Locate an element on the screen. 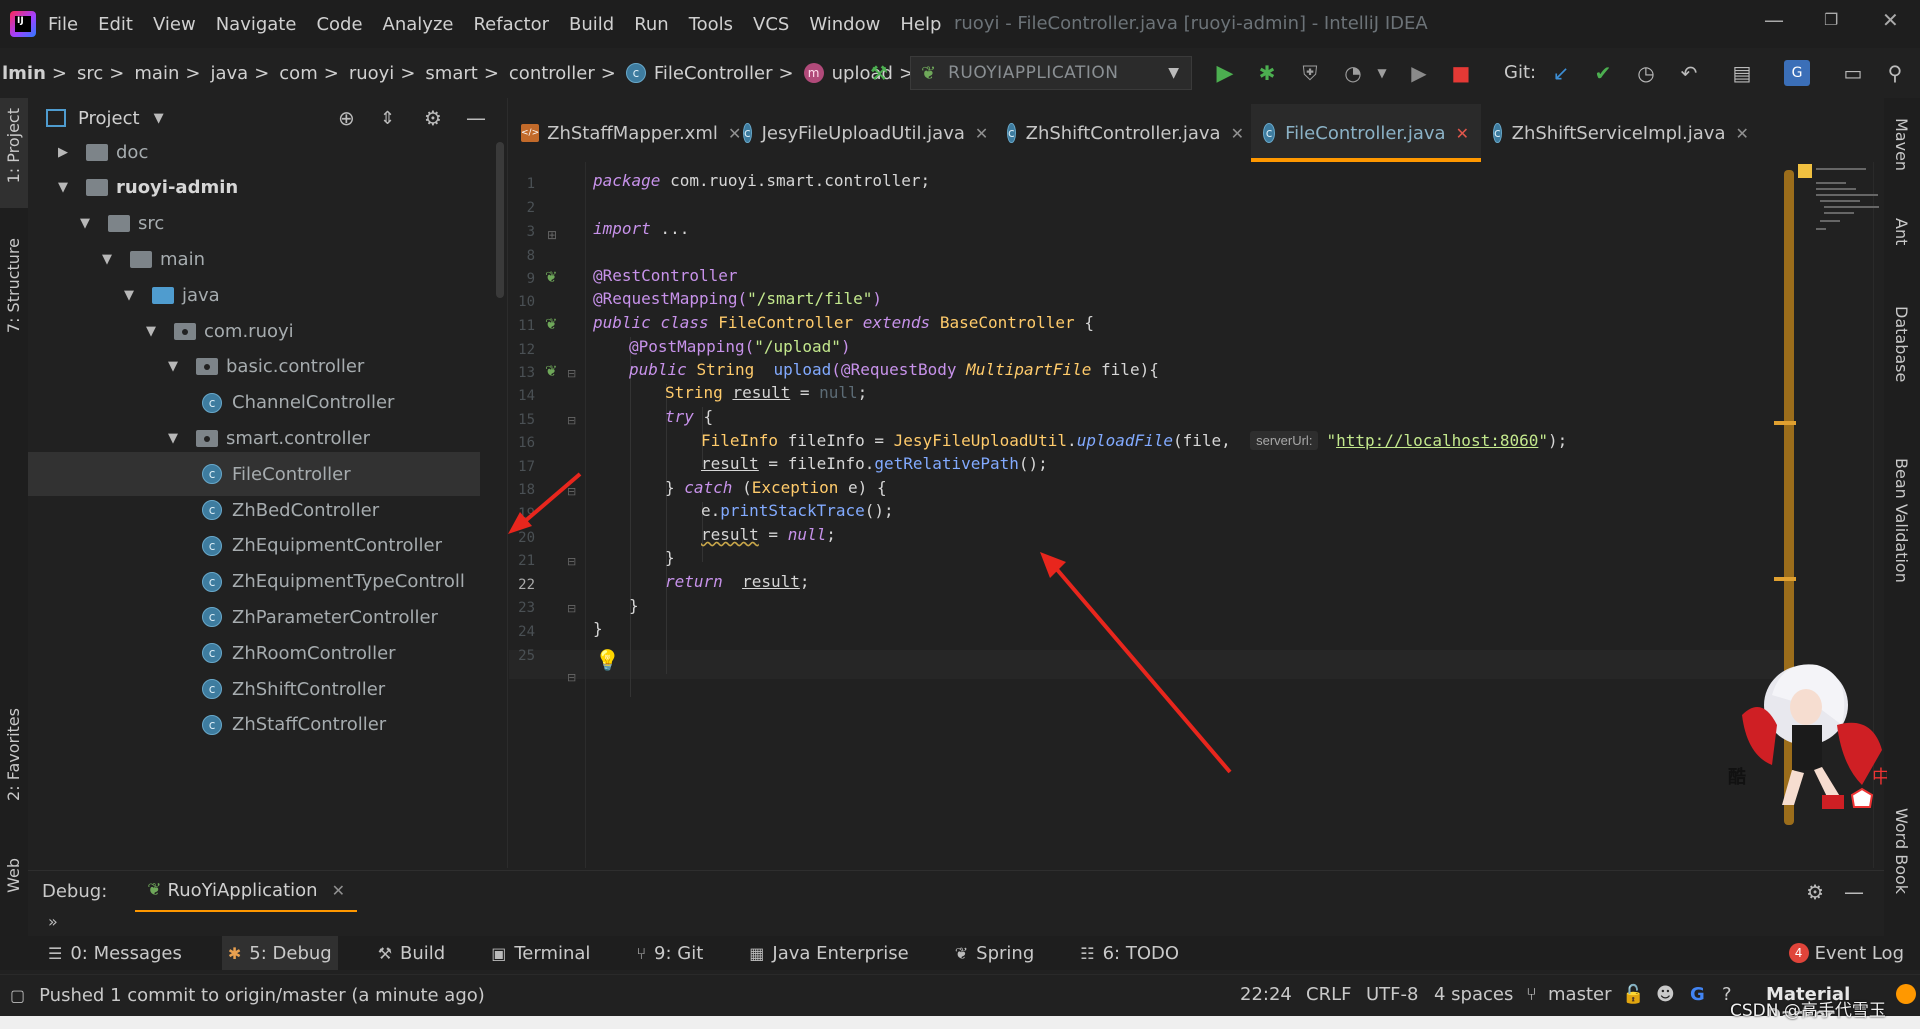  git-history-icon: ◷ is located at coordinates (1646, 73).